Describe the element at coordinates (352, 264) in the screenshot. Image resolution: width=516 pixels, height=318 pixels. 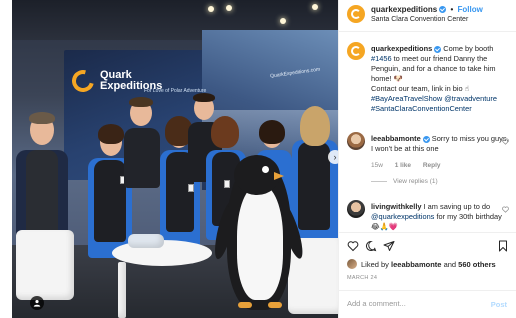
I see `liker-avatar` at that location.